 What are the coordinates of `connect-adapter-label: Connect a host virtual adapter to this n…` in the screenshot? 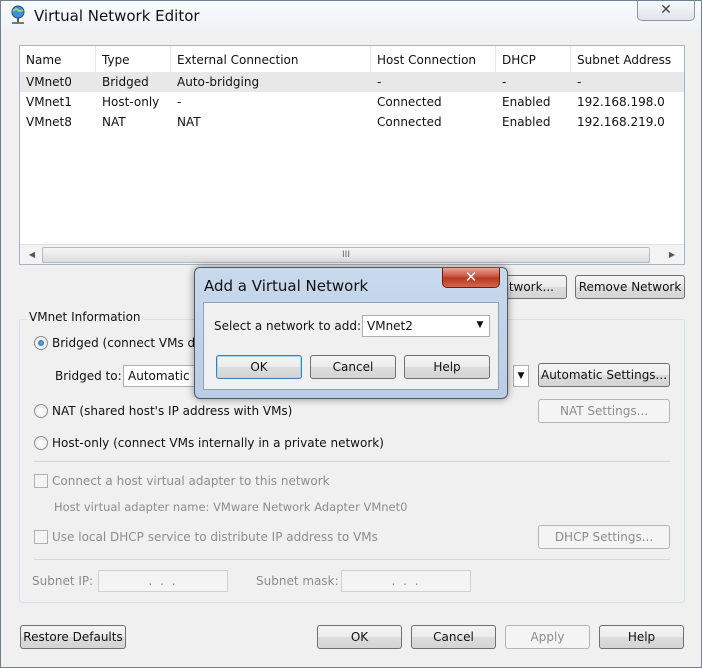 It's located at (191, 481).